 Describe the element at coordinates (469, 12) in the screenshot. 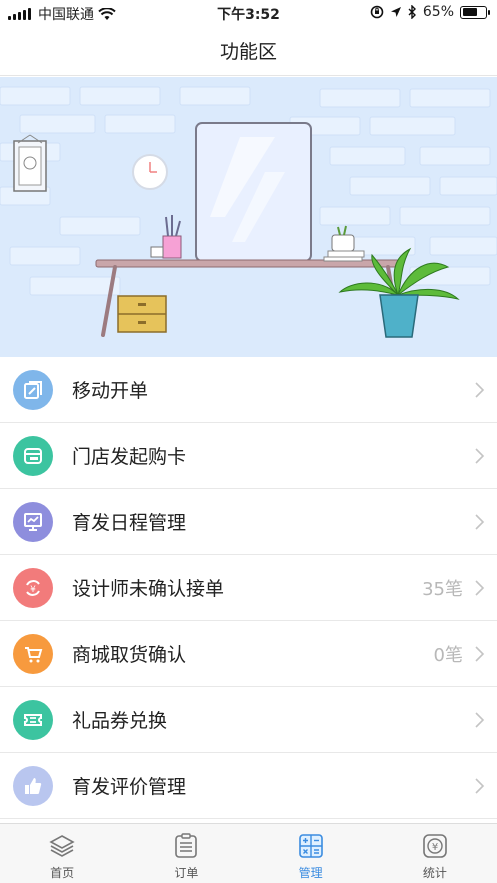

I see `battery-fill` at that location.